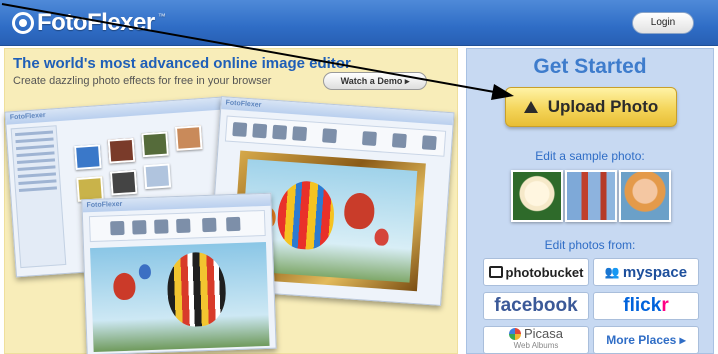  What do you see at coordinates (544, 272) in the screenshot?
I see `photobucket-label: photobucket` at bounding box center [544, 272].